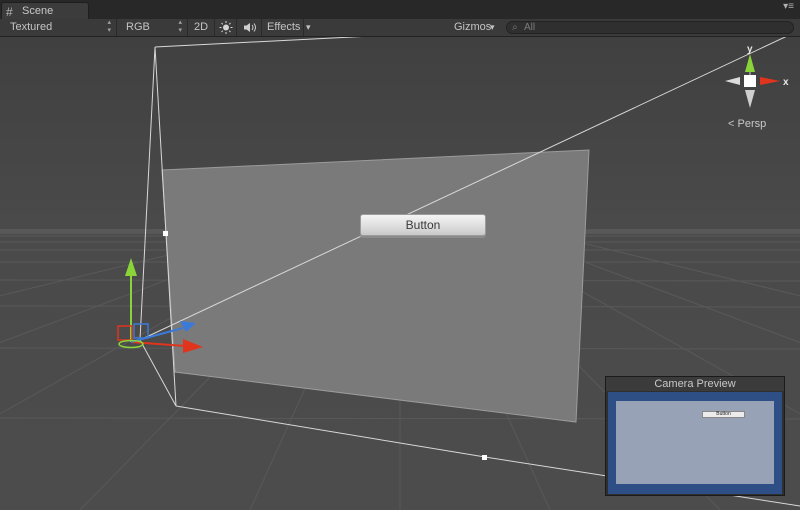 This screenshot has height=510, width=800. What do you see at coordinates (788, 7) in the screenshot?
I see `panel-menu-icon: ▾≡` at bounding box center [788, 7].